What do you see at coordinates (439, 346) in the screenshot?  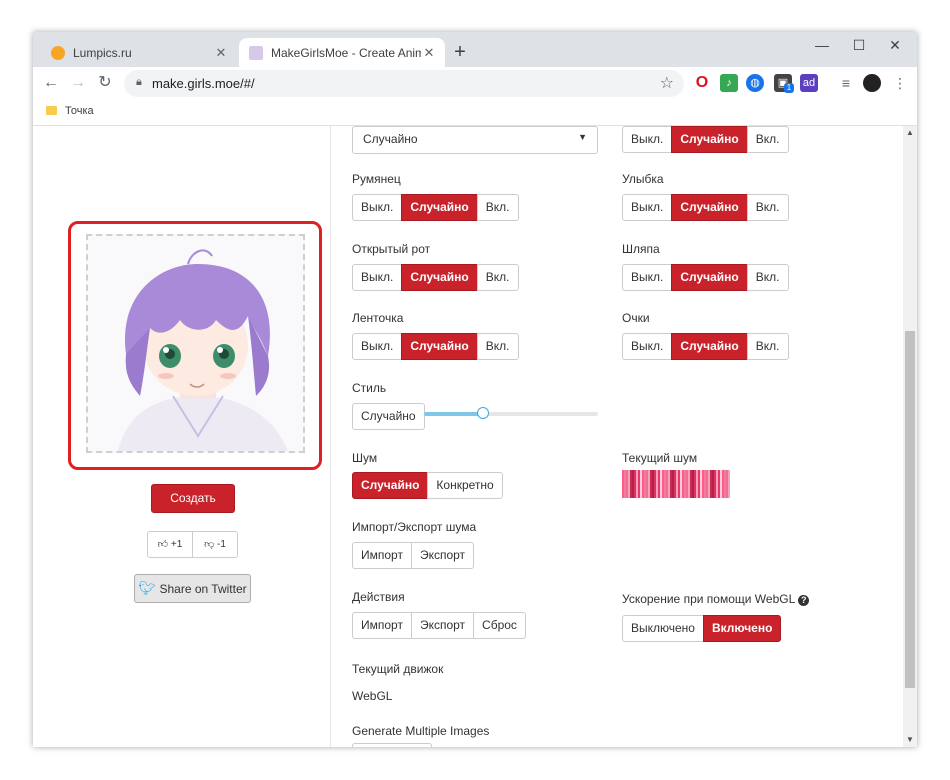 I see `ribbon-random: Случайно` at bounding box center [439, 346].